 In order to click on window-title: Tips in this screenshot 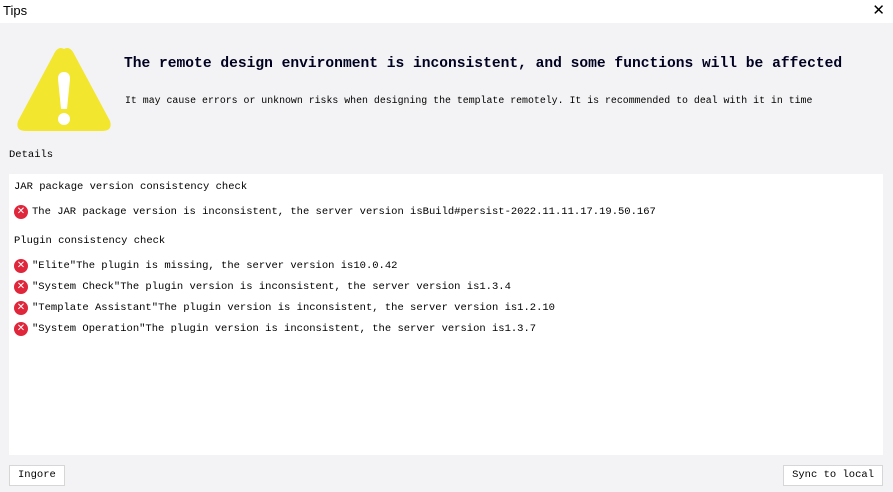, I will do `click(15, 10)`.